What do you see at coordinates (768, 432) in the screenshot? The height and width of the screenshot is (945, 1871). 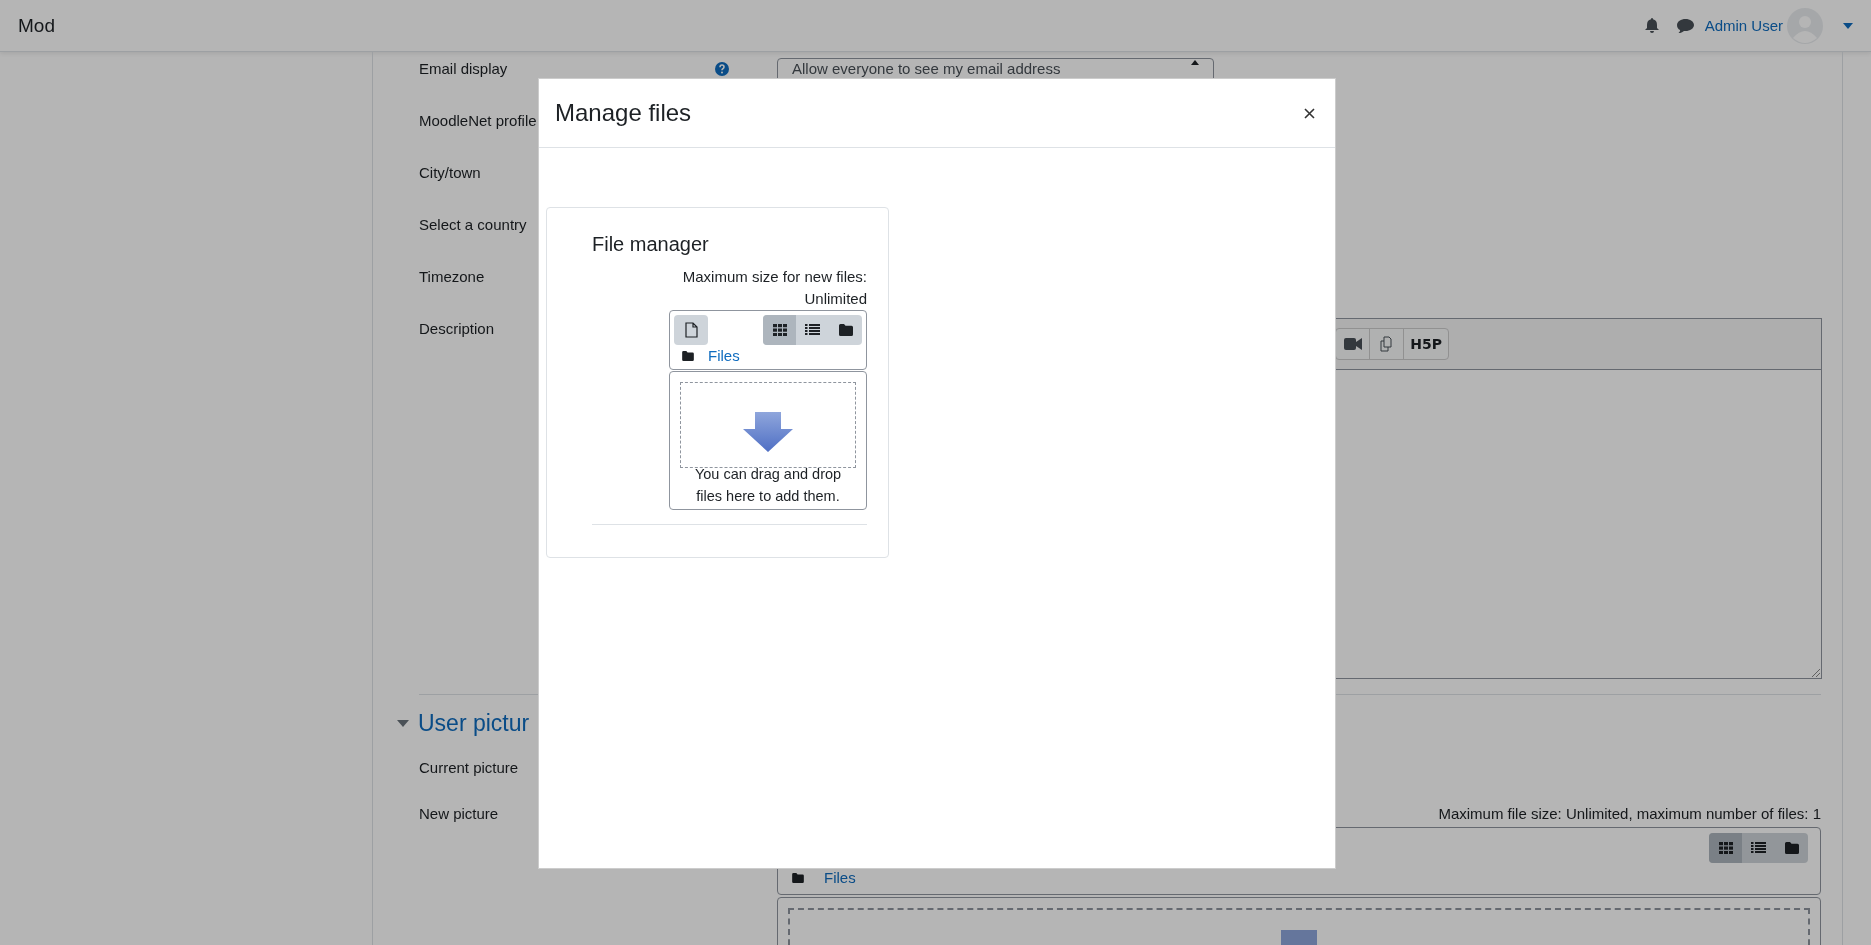 I see `down-arrow-icon` at bounding box center [768, 432].